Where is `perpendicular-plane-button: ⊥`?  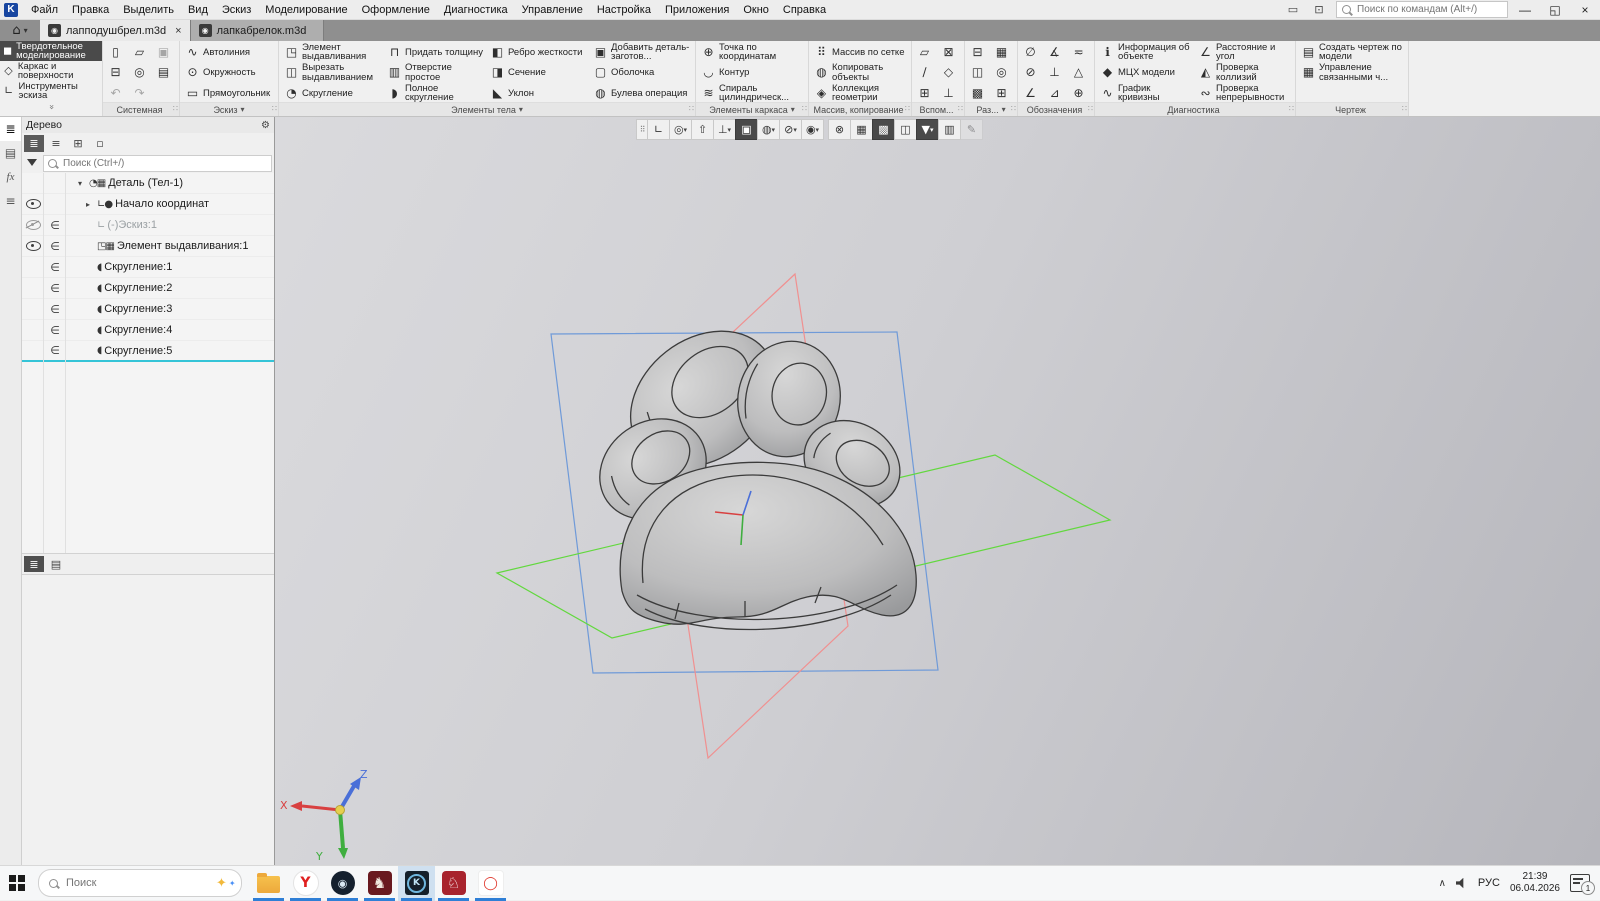 perpendicular-plane-button: ⊥ is located at coordinates (950, 93).